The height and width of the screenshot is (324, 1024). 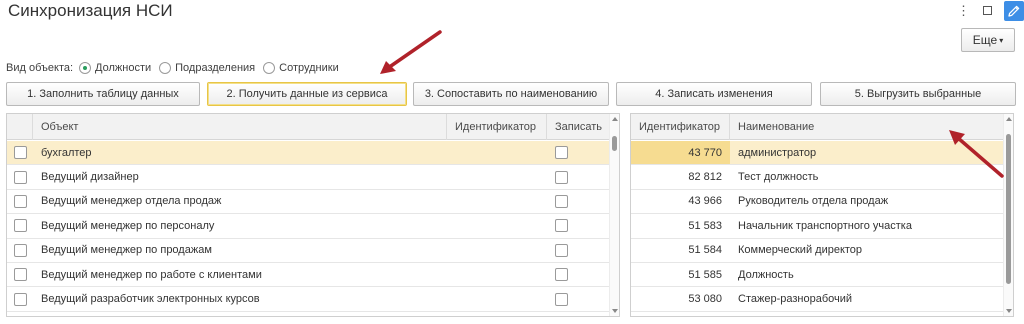 What do you see at coordinates (150, 299) in the screenshot?
I see `object-name: Ведущий разработчик электронных курсов` at bounding box center [150, 299].